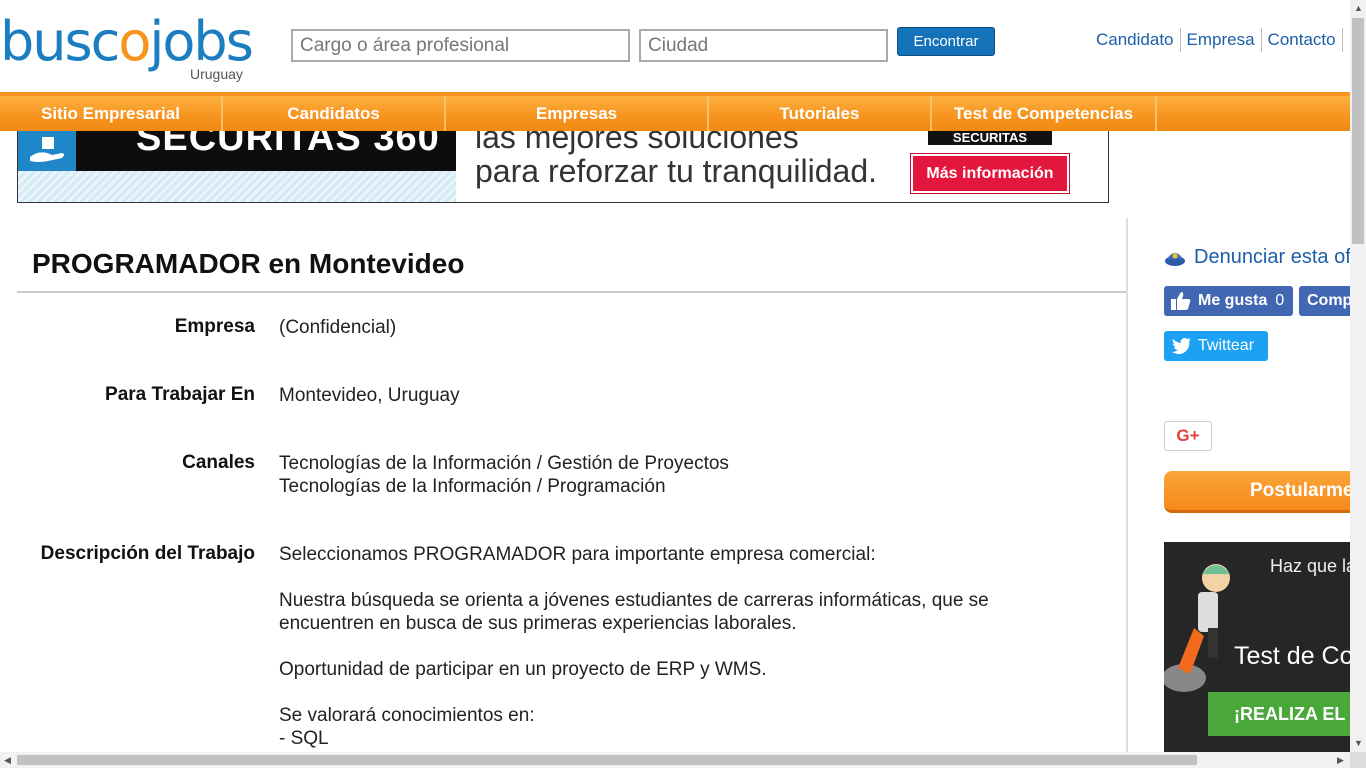 The image size is (1366, 768). I want to click on logo-wordmark: buscojobs, so click(127, 42).